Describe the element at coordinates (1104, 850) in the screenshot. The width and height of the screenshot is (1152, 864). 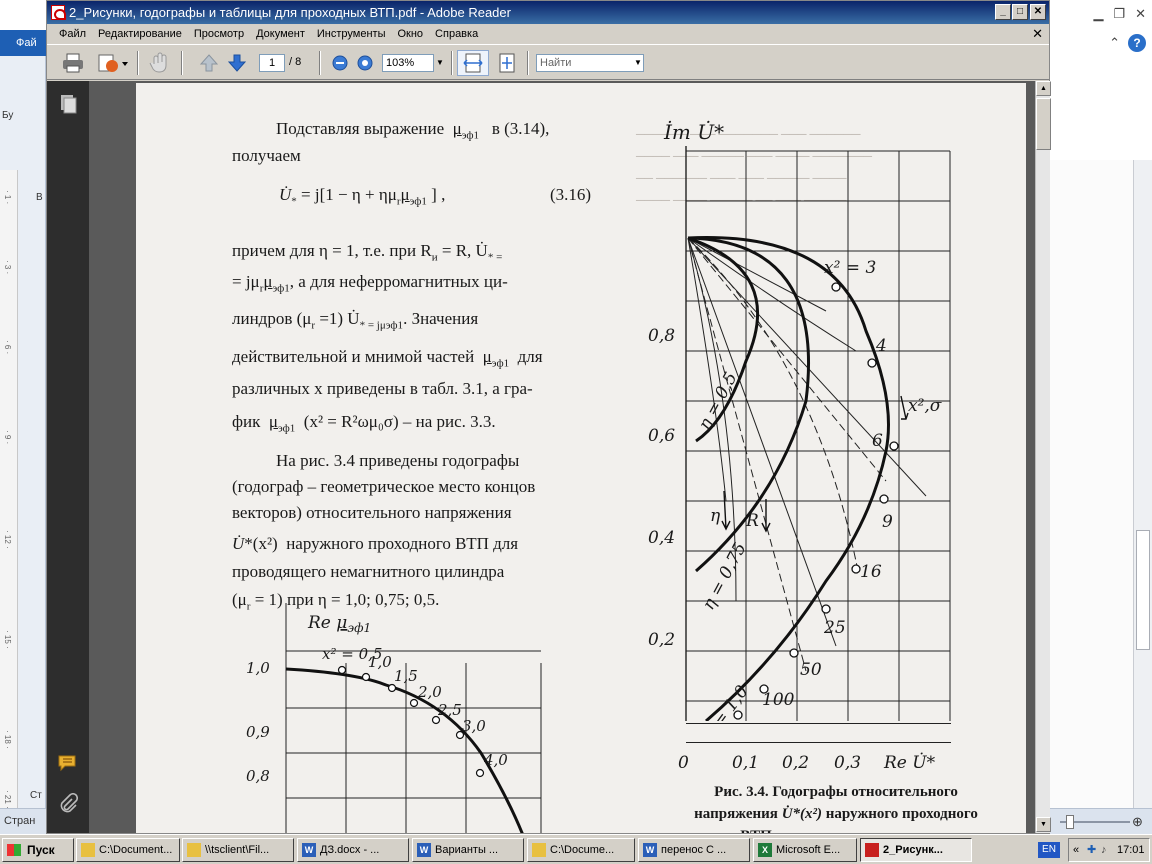
I see `volume-icon: ♪` at that location.